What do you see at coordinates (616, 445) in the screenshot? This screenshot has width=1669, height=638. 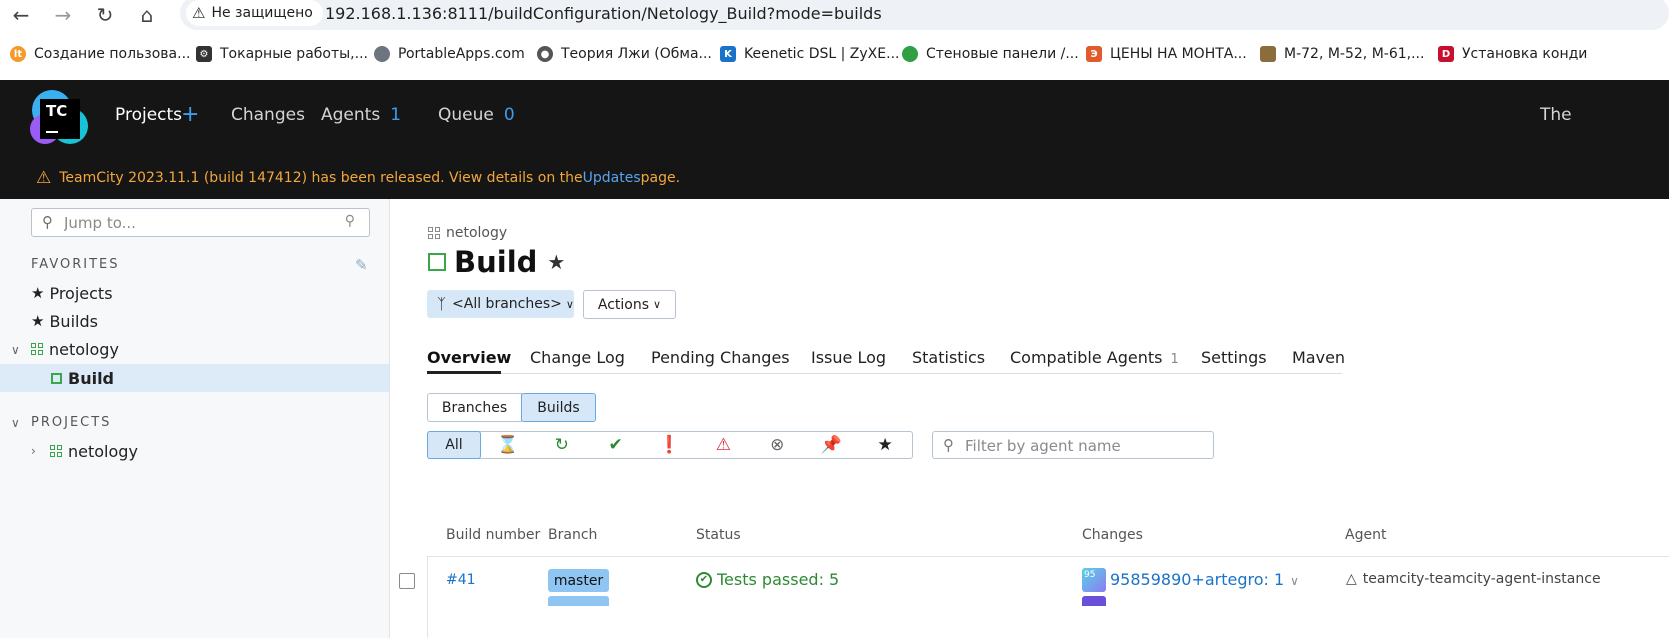 I see `success-filter-icon: ✔` at bounding box center [616, 445].